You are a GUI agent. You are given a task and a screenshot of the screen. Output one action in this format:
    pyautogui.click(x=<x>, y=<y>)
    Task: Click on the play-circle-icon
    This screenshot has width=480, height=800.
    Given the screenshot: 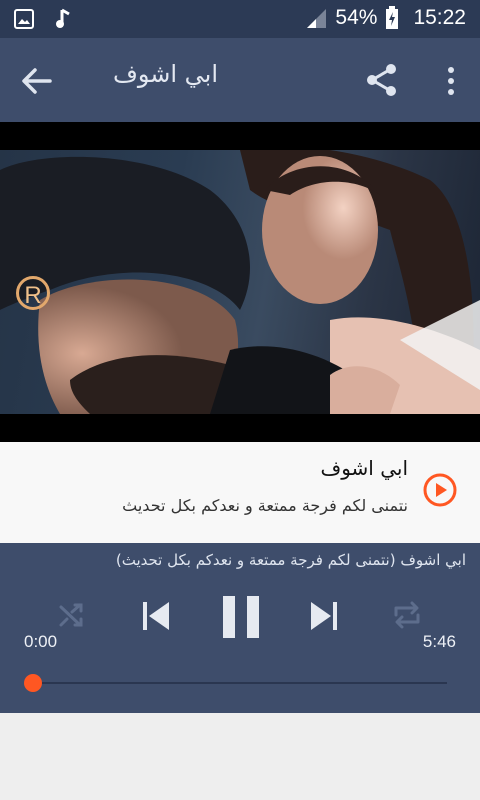 What is the action you would take?
    pyautogui.click(x=440, y=490)
    